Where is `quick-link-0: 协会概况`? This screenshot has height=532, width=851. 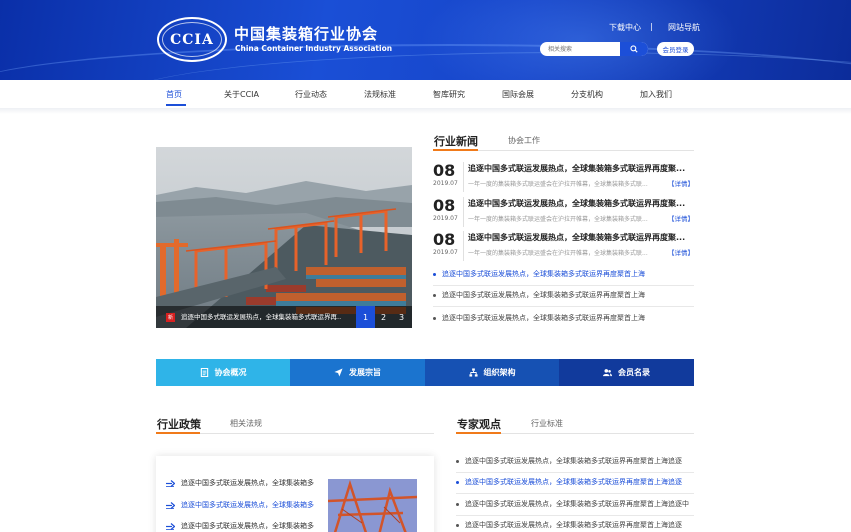 quick-link-0: 协会概况 is located at coordinates (223, 372).